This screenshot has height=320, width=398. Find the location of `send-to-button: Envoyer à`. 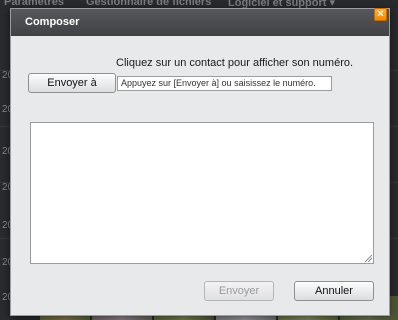

send-to-button: Envoyer à is located at coordinates (72, 83).